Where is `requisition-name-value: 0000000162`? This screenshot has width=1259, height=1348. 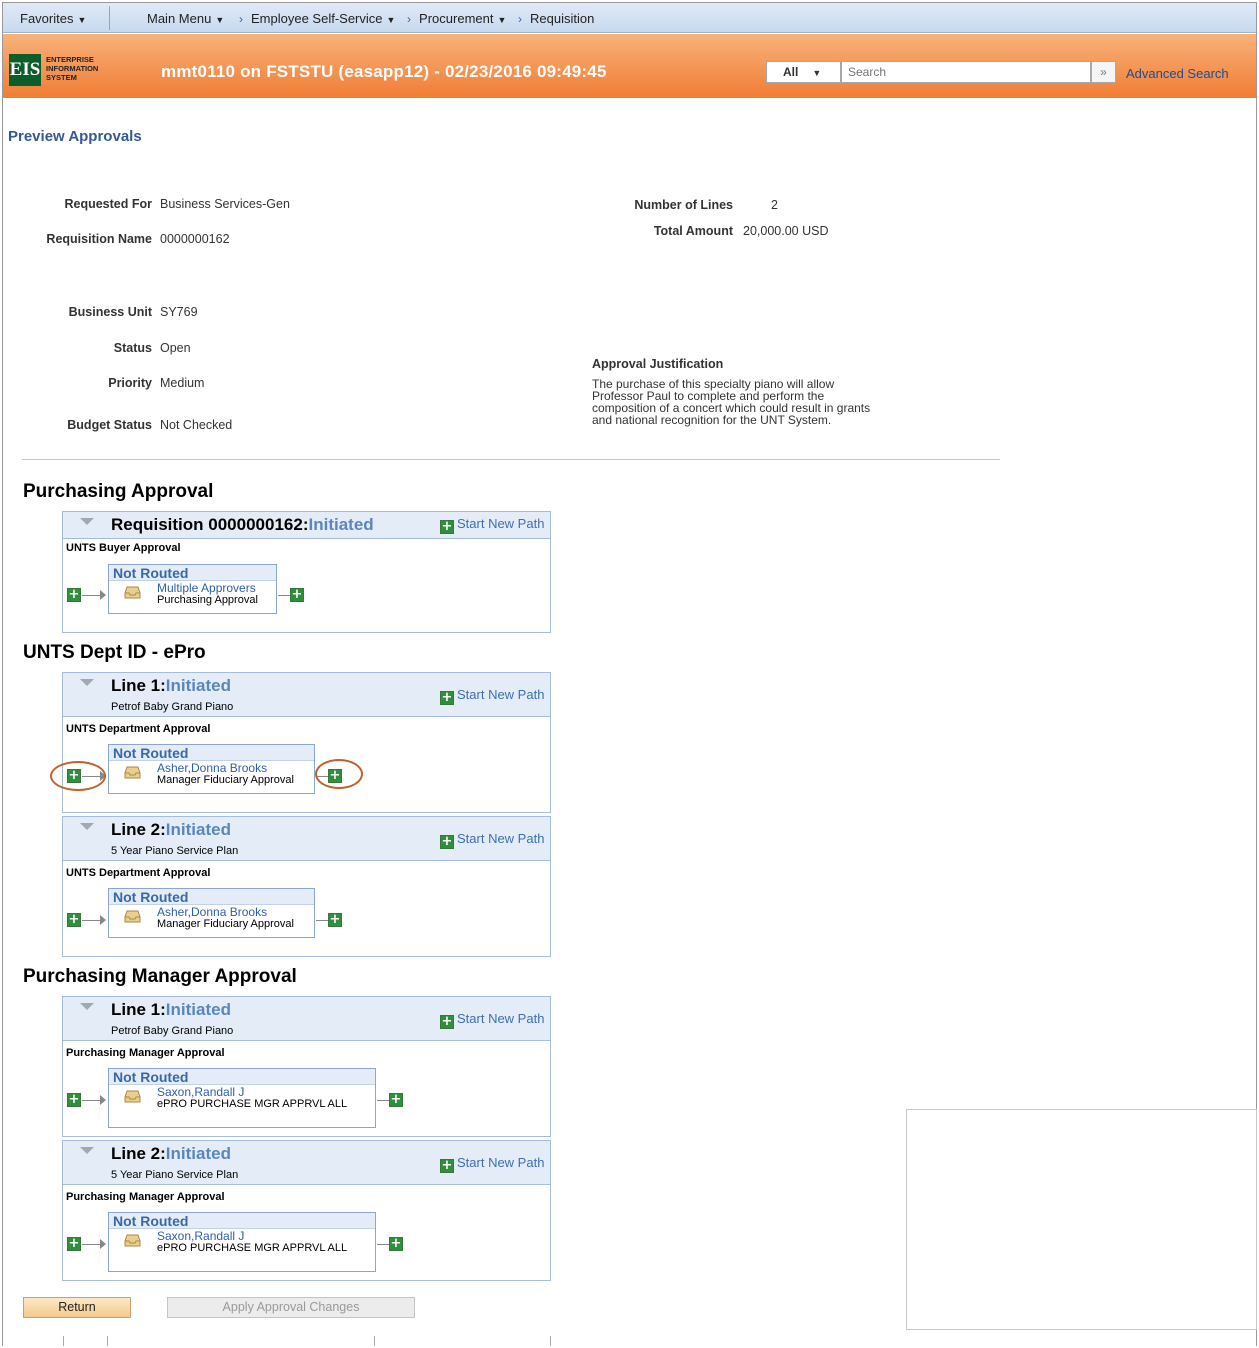 requisition-name-value: 0000000162 is located at coordinates (195, 239).